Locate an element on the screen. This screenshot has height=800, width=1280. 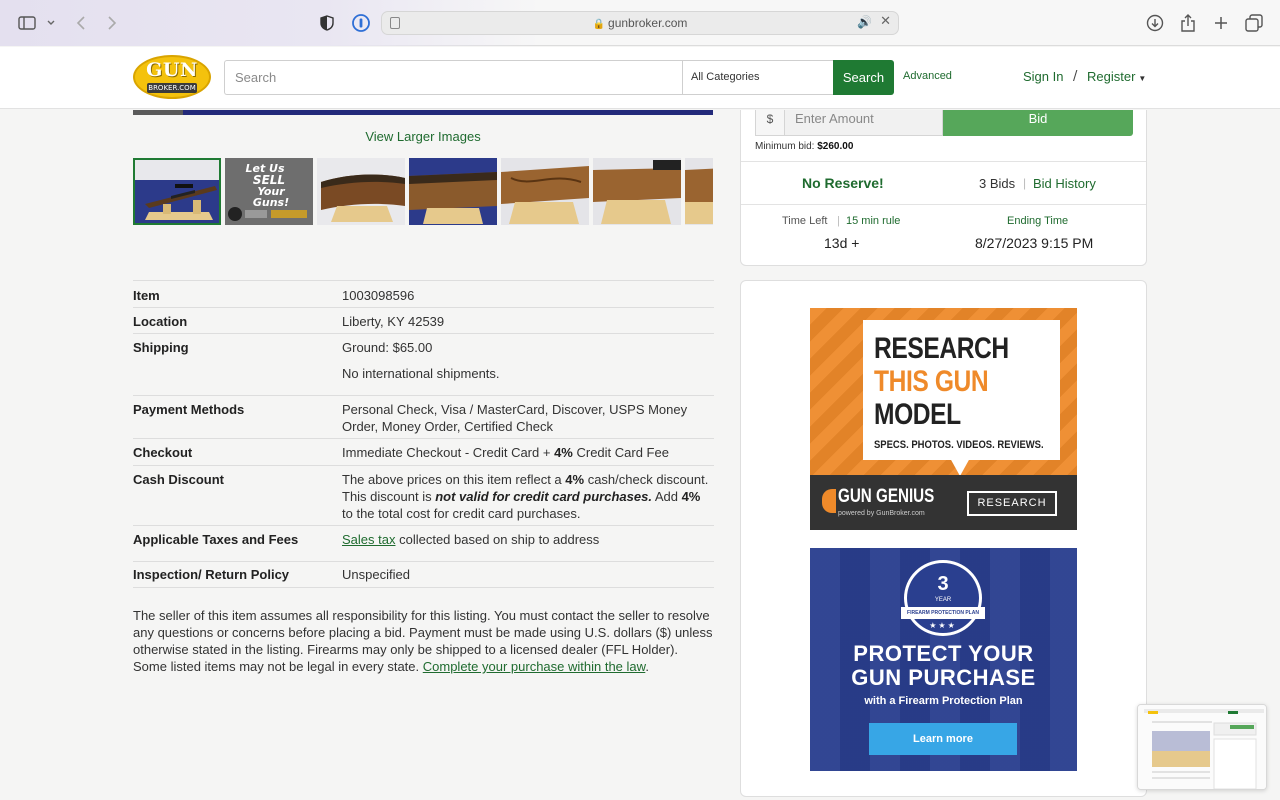
download-icon is located at coordinates (1155, 23).